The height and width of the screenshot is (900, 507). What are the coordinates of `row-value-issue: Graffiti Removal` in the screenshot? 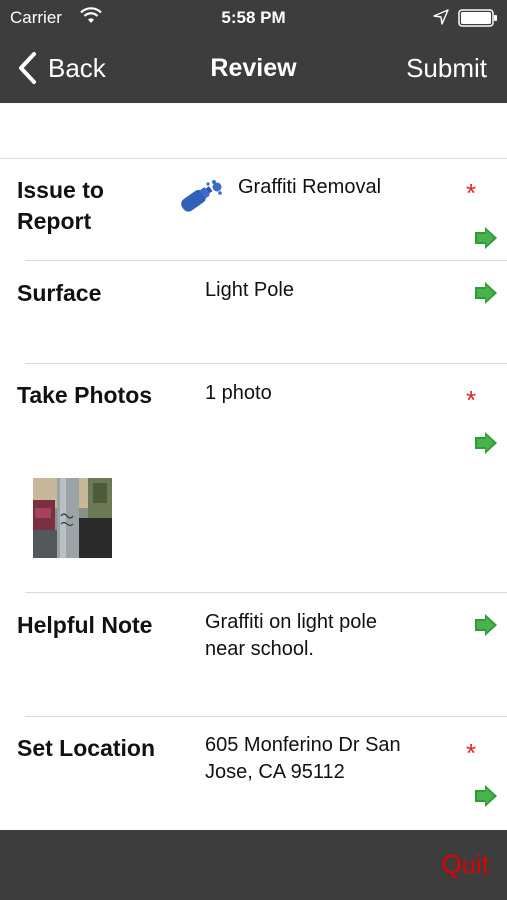 It's located at (310, 187).